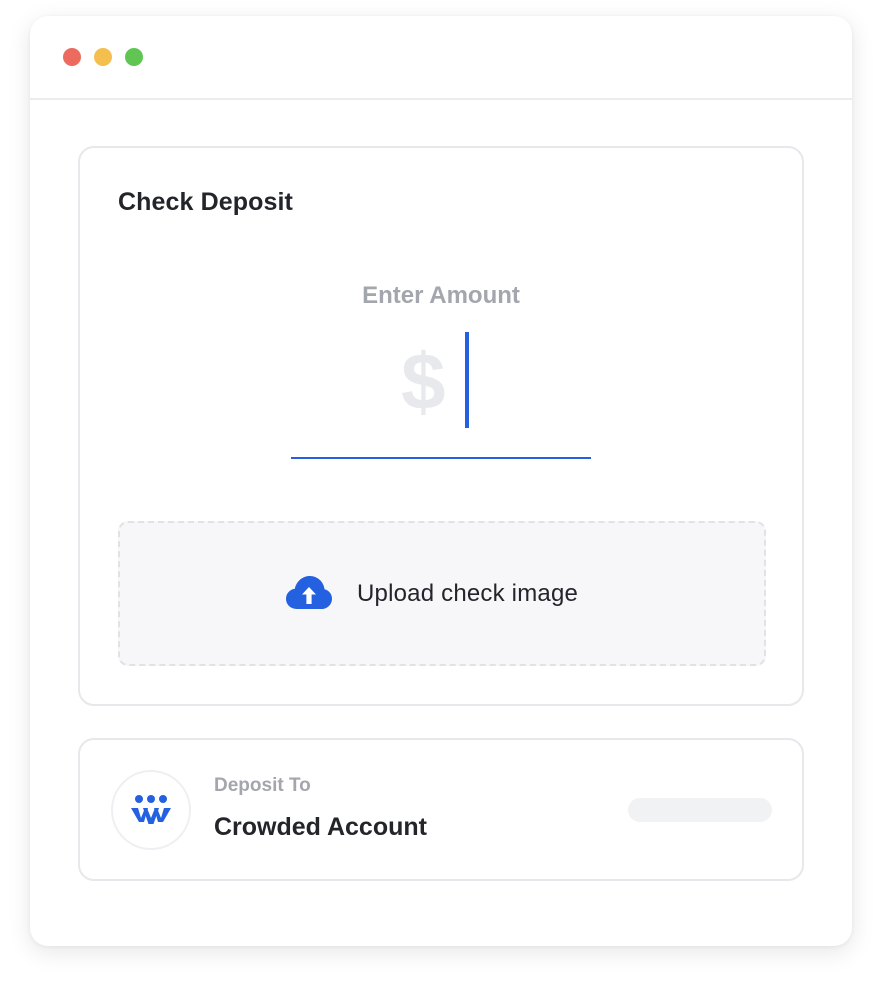  Describe the element at coordinates (72, 57) in the screenshot. I see `close-window-button` at that location.